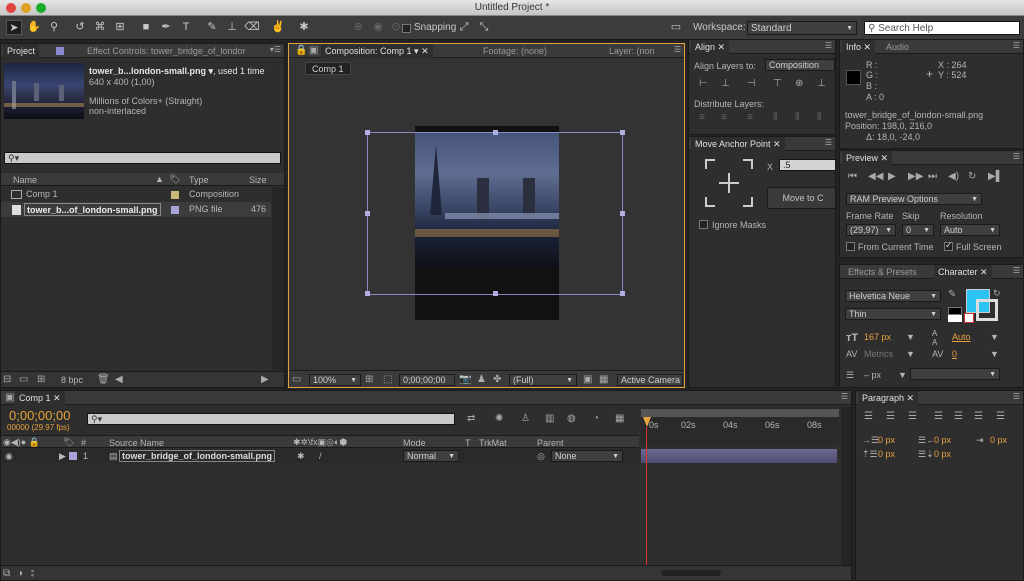  I want to click on tab-effects-presets: Effects & Presets, so click(882, 272).